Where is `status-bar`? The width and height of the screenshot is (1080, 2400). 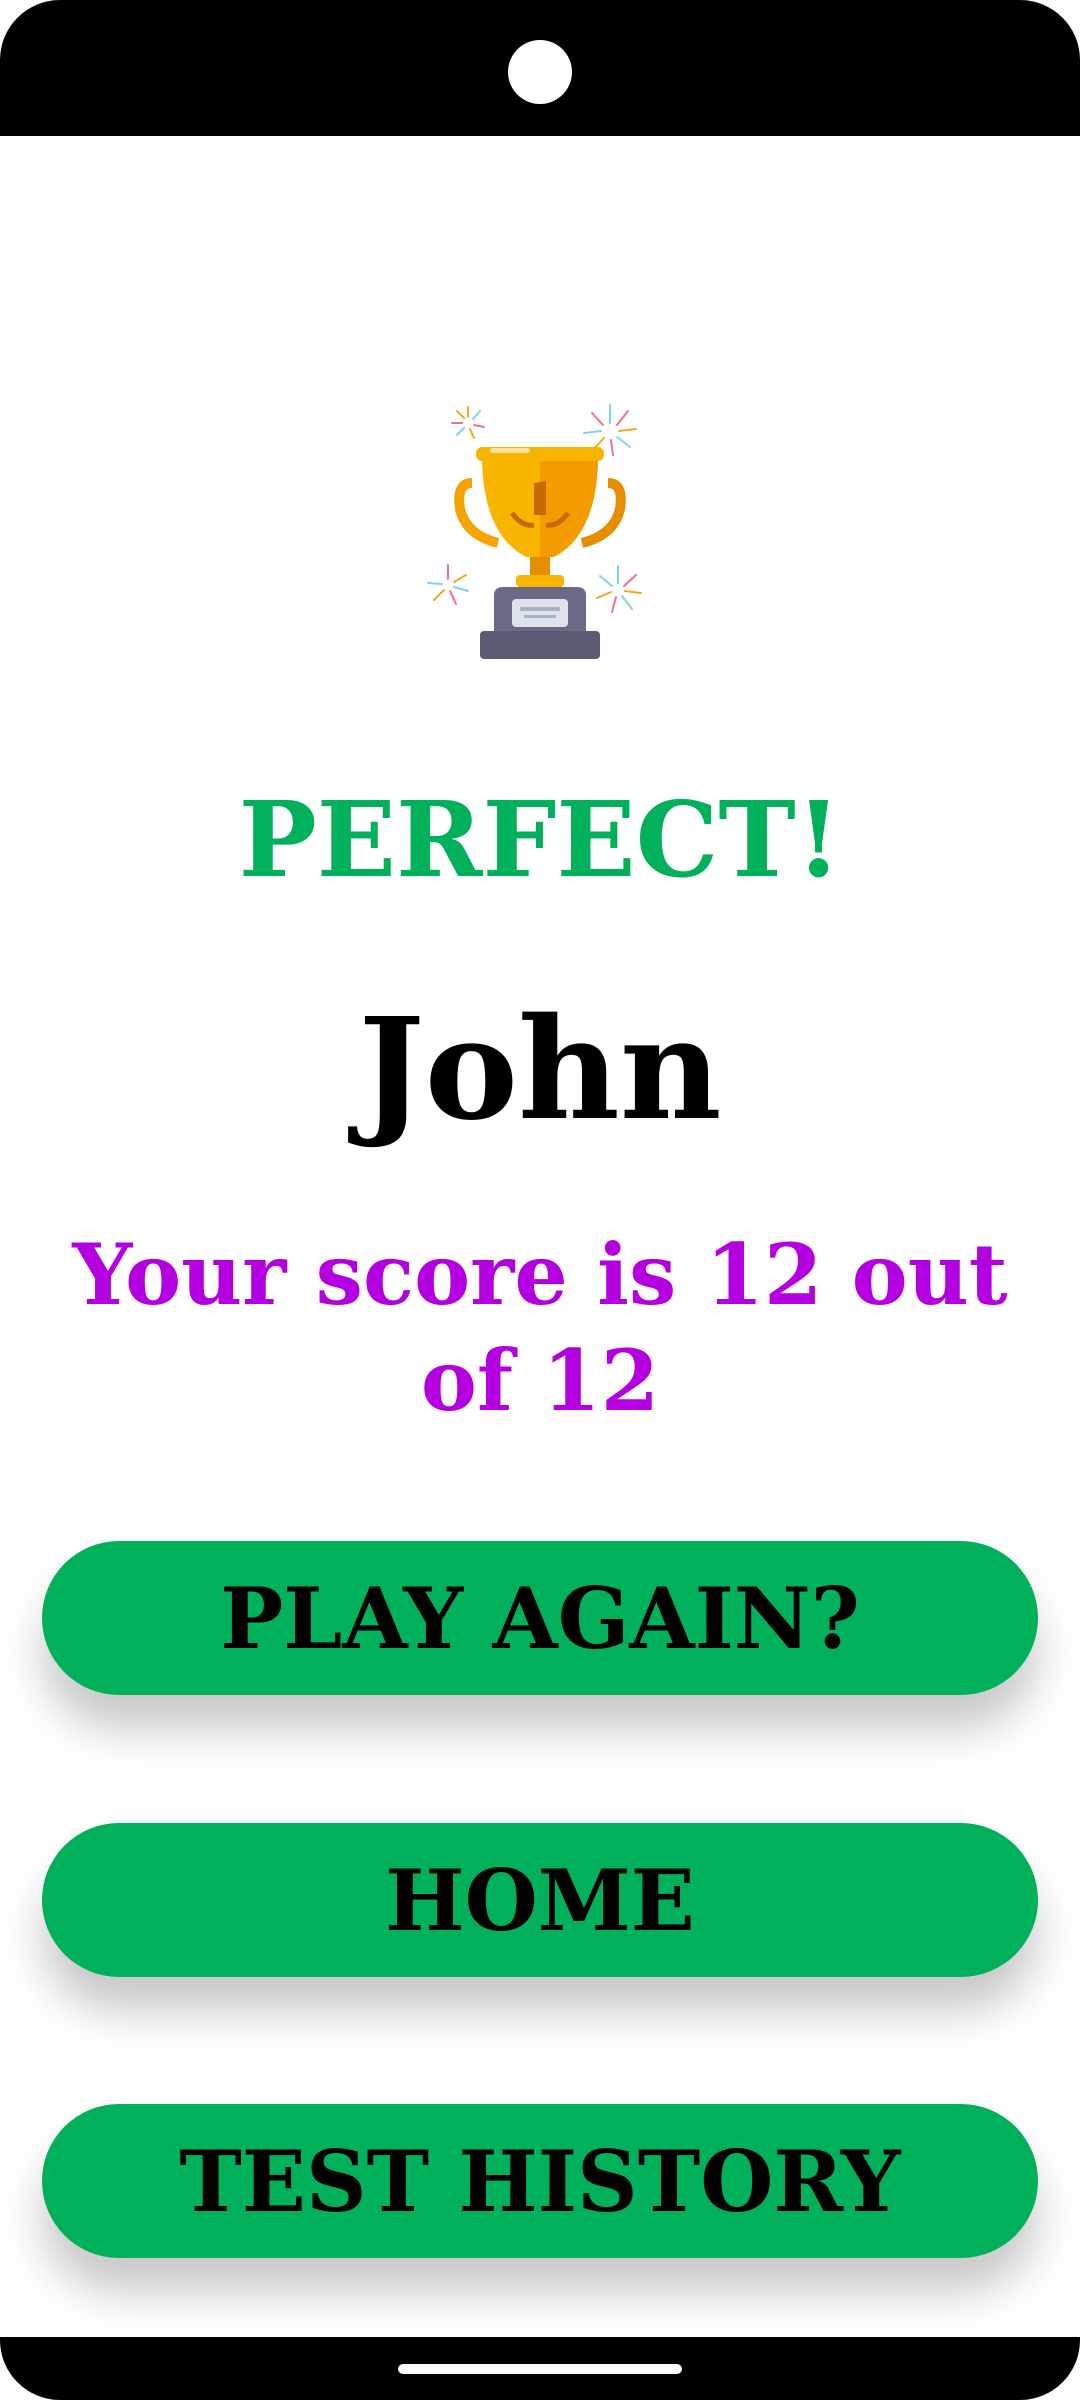
status-bar is located at coordinates (540, 68).